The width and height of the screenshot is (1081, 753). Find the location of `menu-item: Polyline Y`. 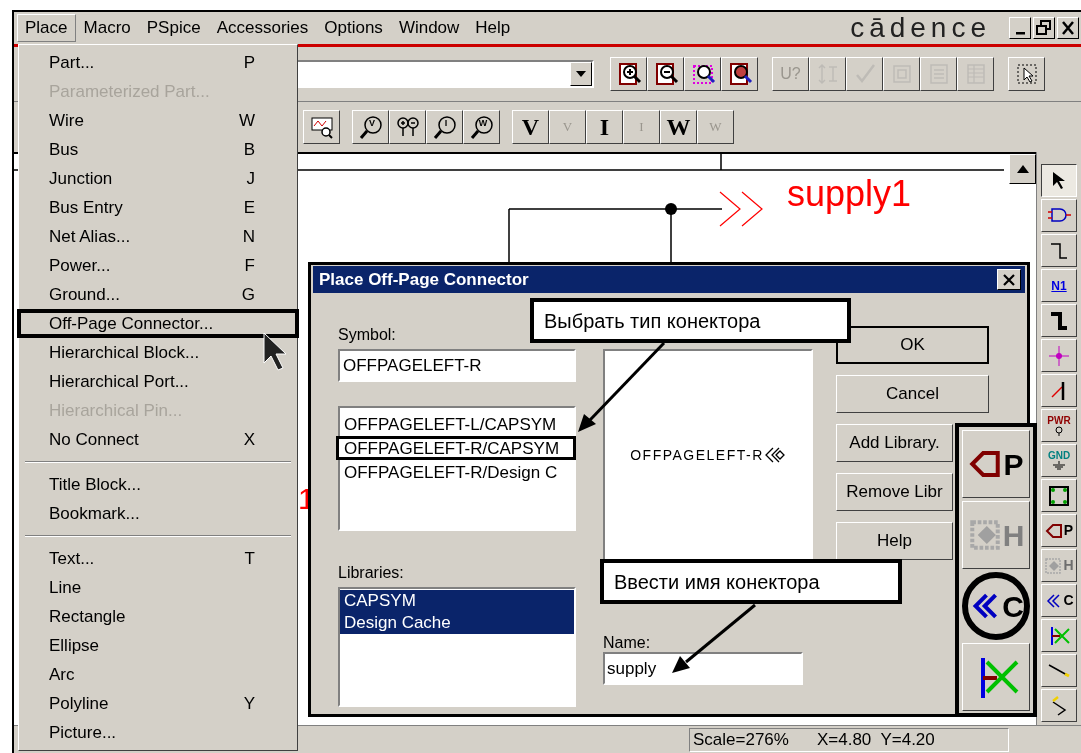

menu-item: Polyline Y is located at coordinates (158, 703).